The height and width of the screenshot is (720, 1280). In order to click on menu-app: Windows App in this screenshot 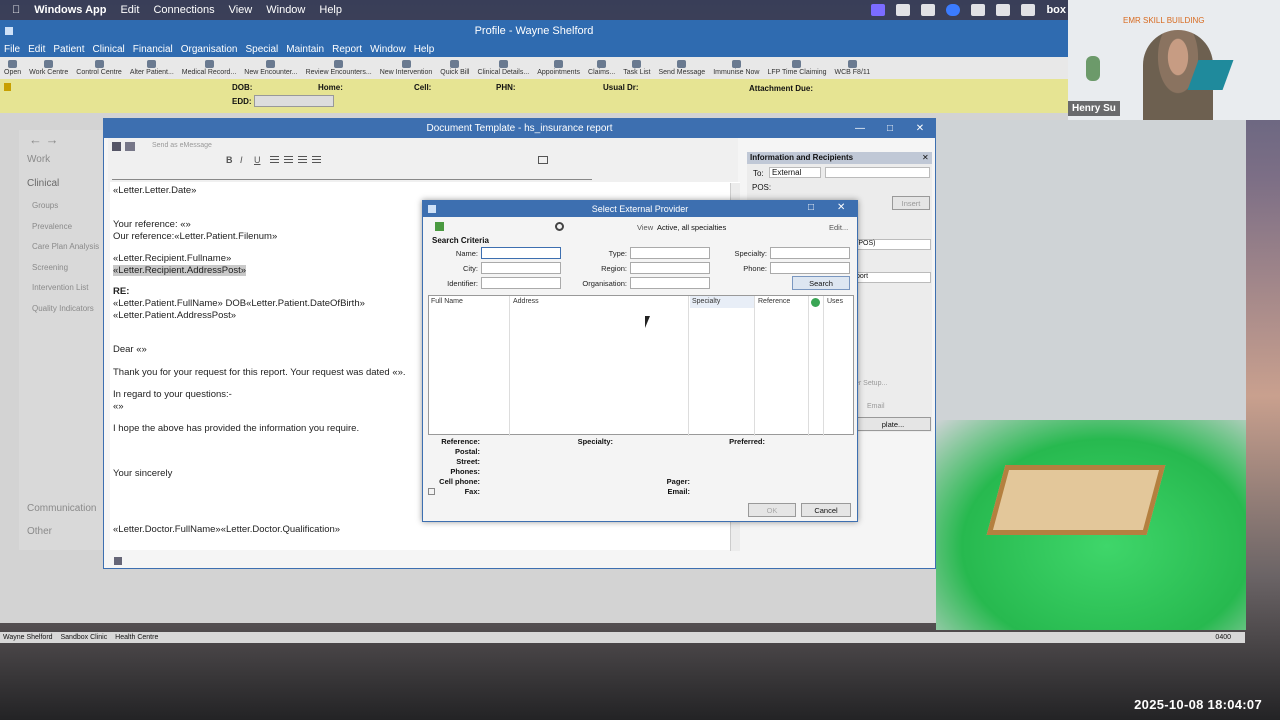, I will do `click(70, 10)`.